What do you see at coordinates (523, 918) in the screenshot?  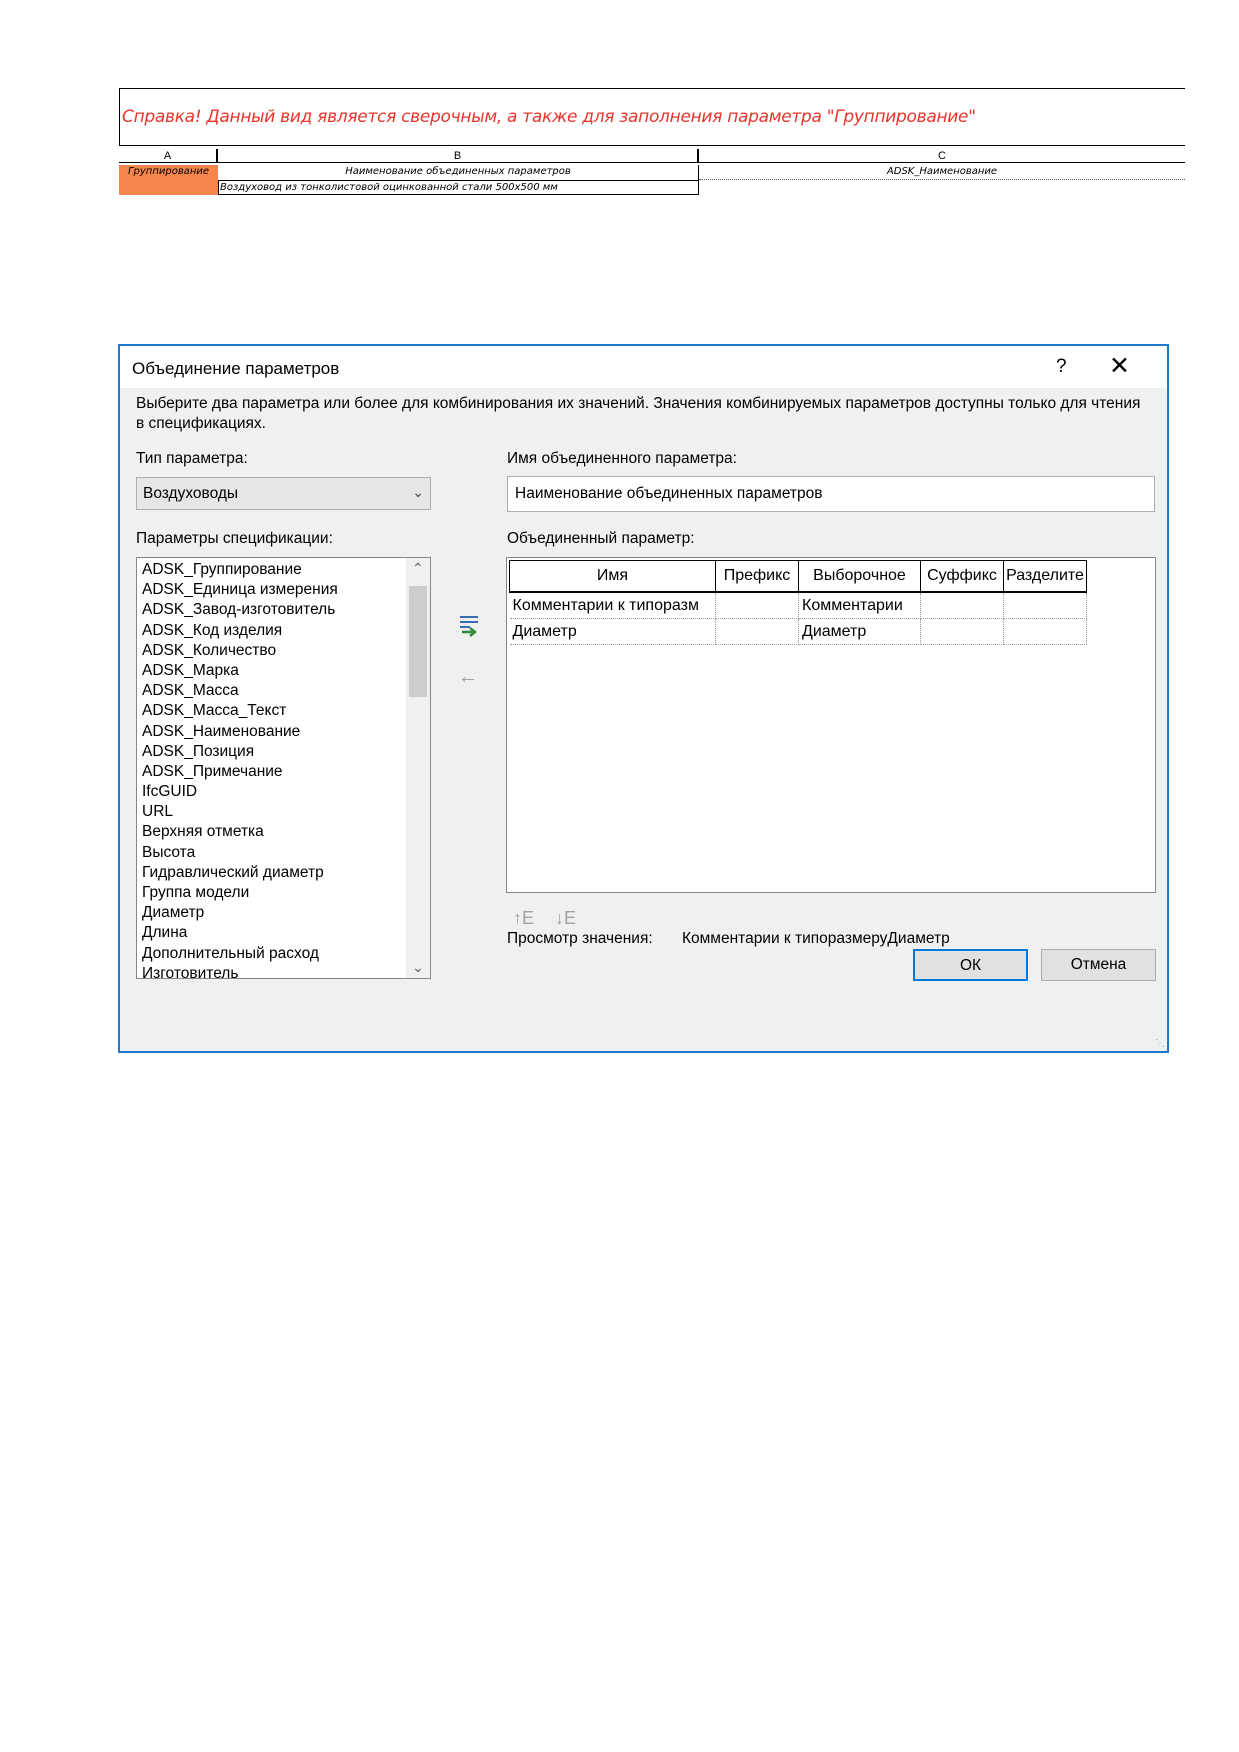 I see `move-up-icon: ↑E` at bounding box center [523, 918].